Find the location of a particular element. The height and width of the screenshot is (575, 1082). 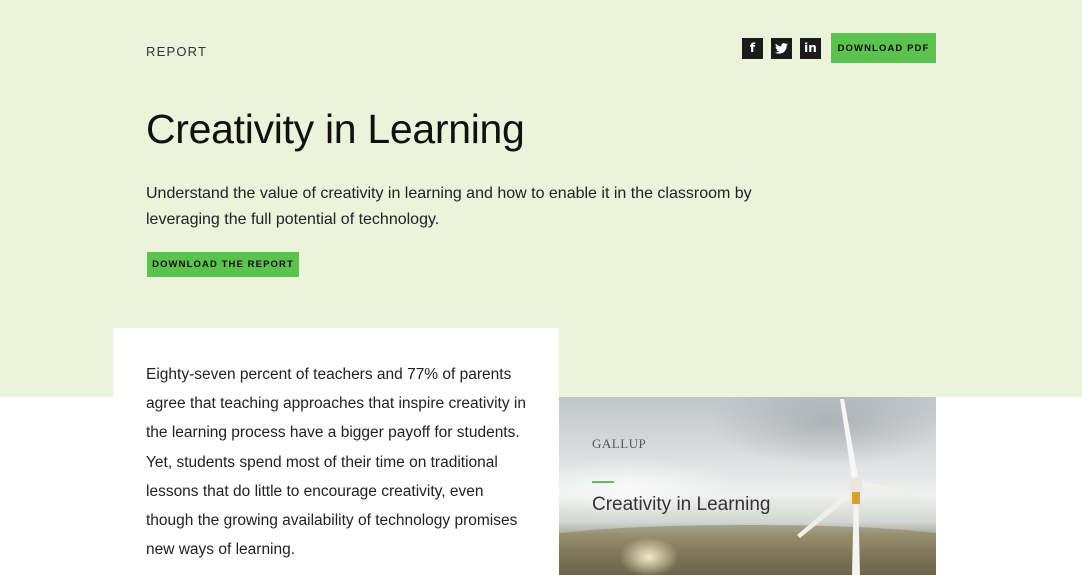

facebook-glyph: f is located at coordinates (752, 48).